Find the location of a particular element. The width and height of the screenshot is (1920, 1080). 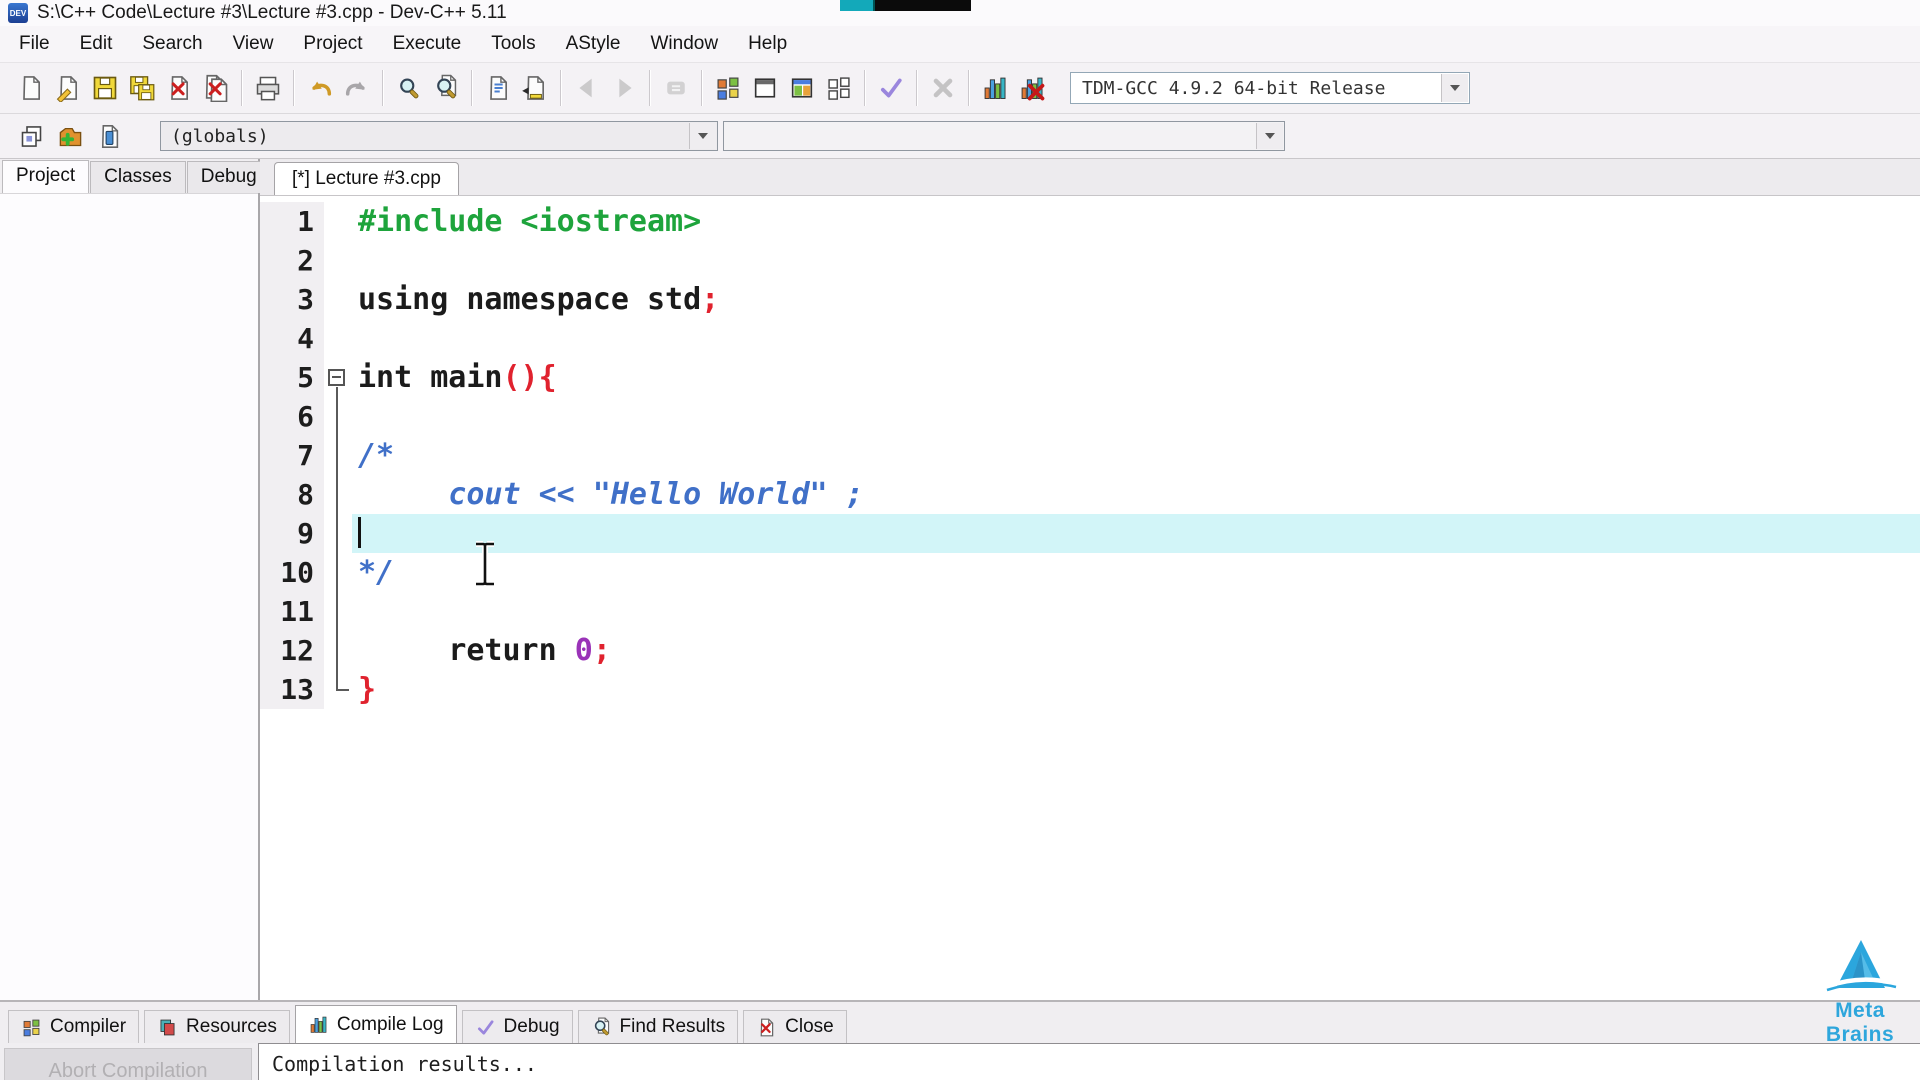

close-x-icon is located at coordinates (766, 1027).